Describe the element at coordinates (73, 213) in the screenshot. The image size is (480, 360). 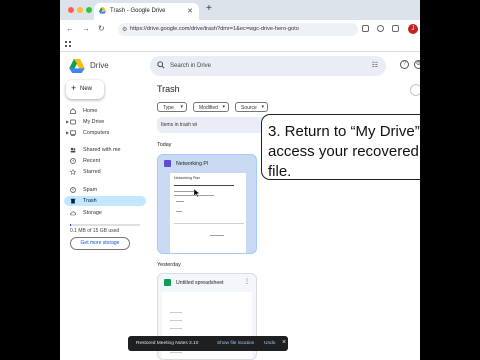
I see `cloud-icon` at that location.